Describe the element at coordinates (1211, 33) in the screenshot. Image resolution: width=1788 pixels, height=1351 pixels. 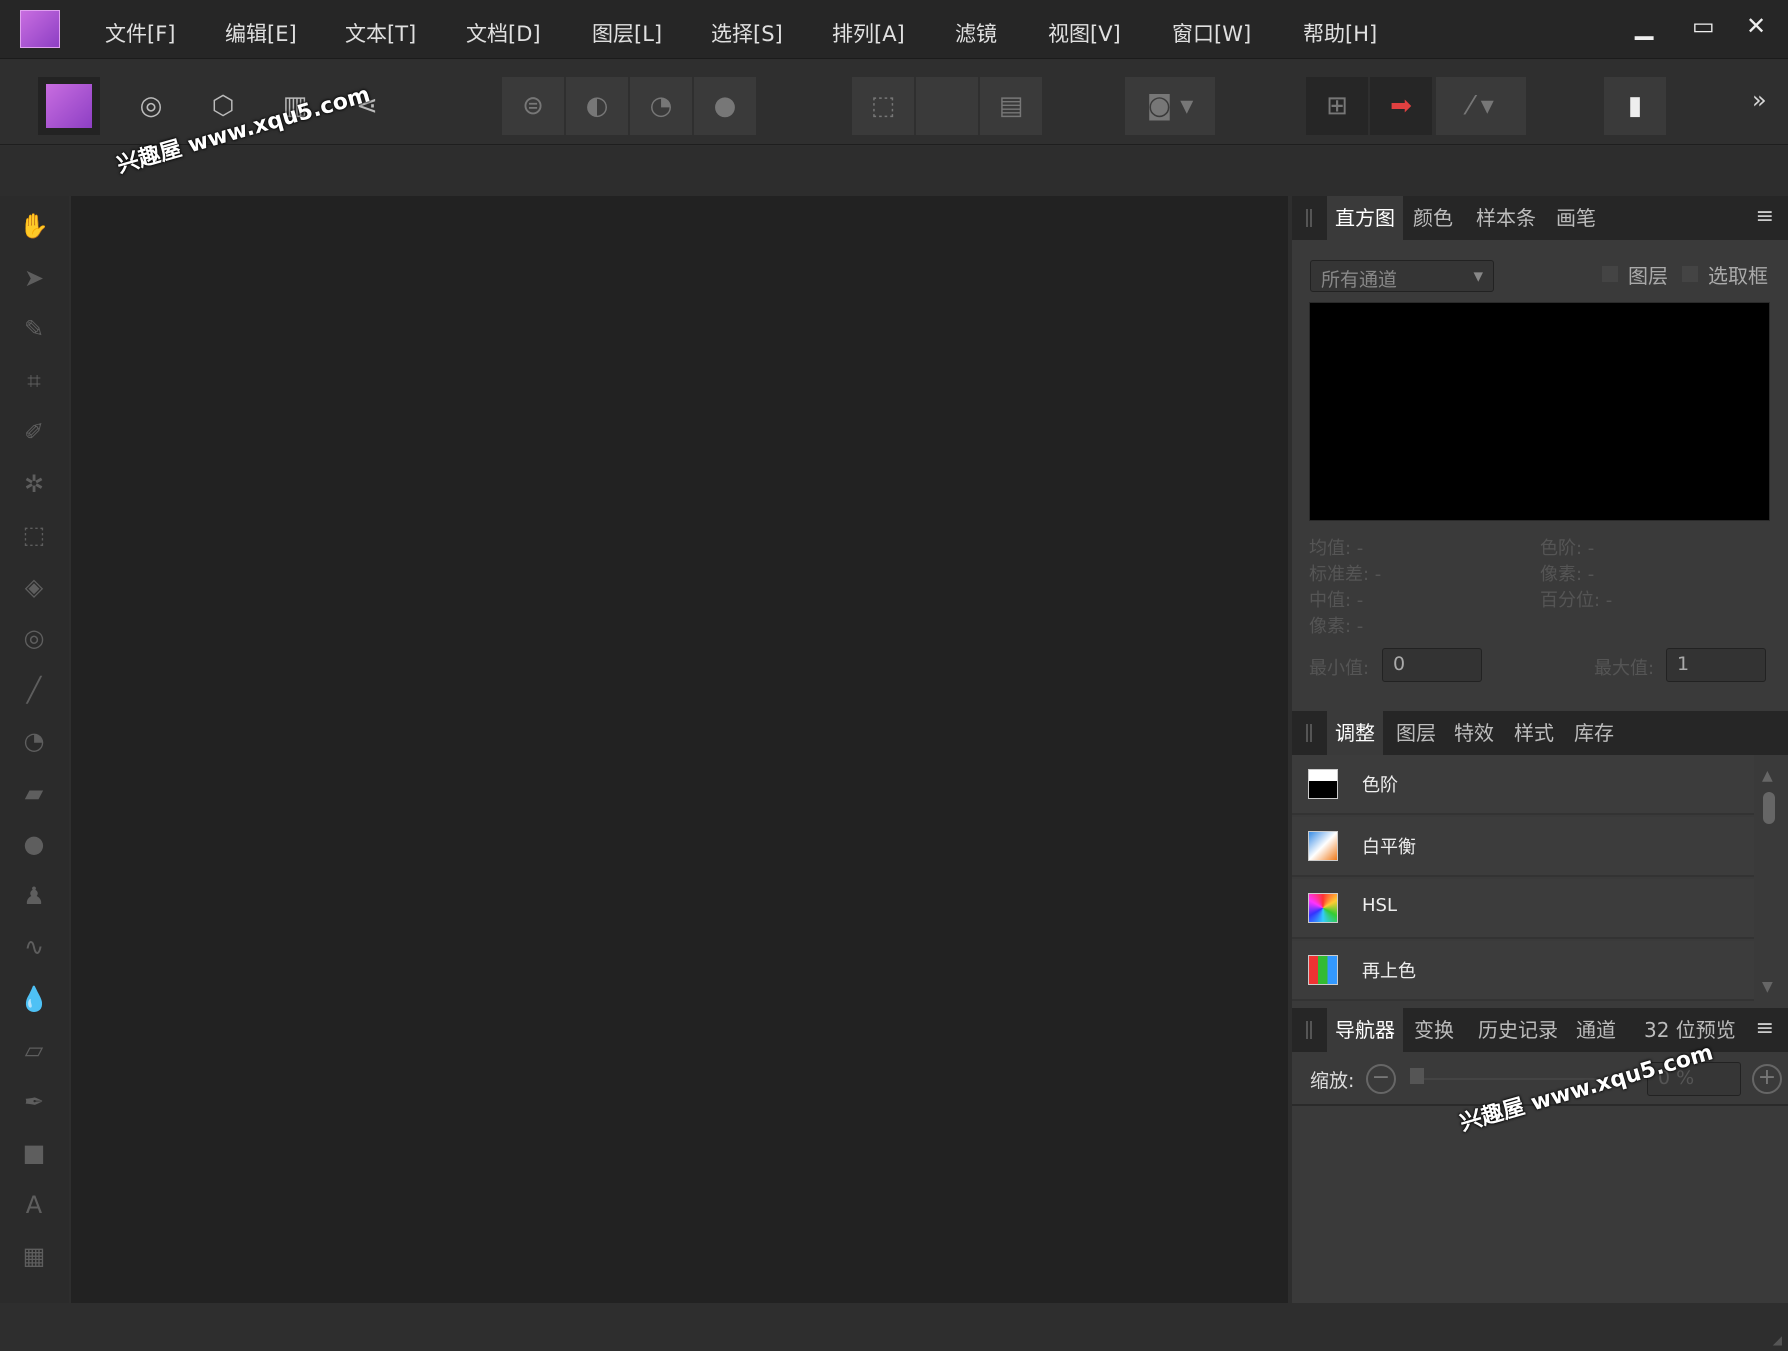
I see `menu-item: 窗口[W]` at that location.